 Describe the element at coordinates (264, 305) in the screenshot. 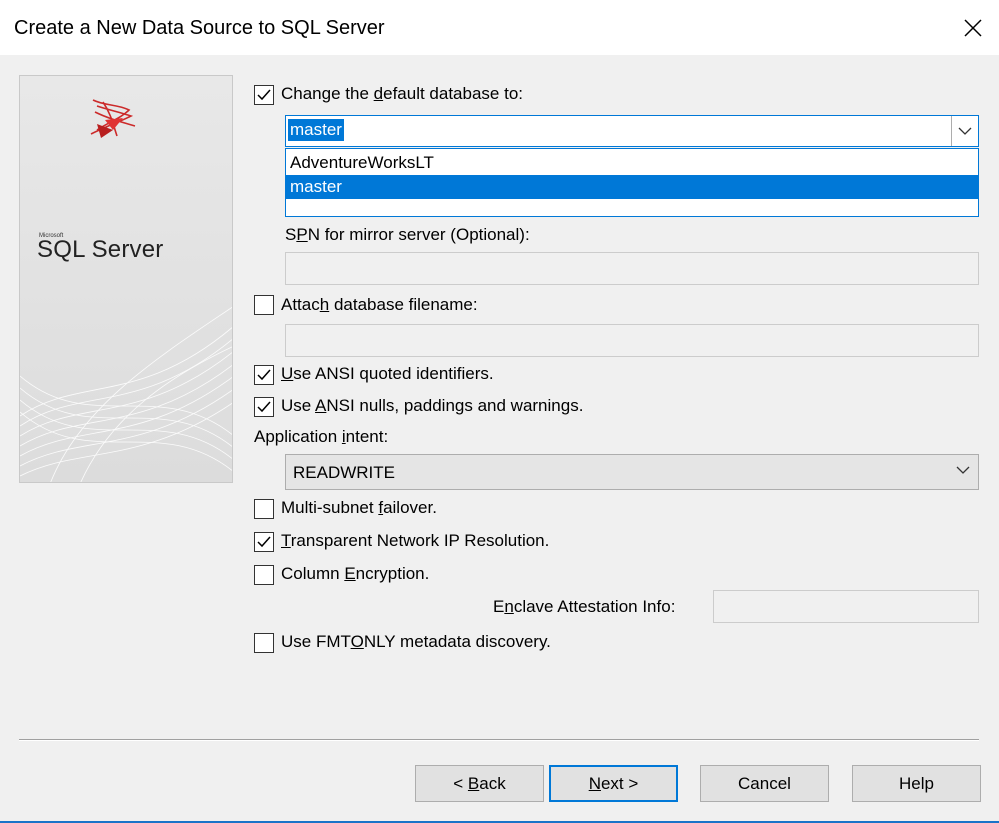

I see `attach-checkbox` at that location.